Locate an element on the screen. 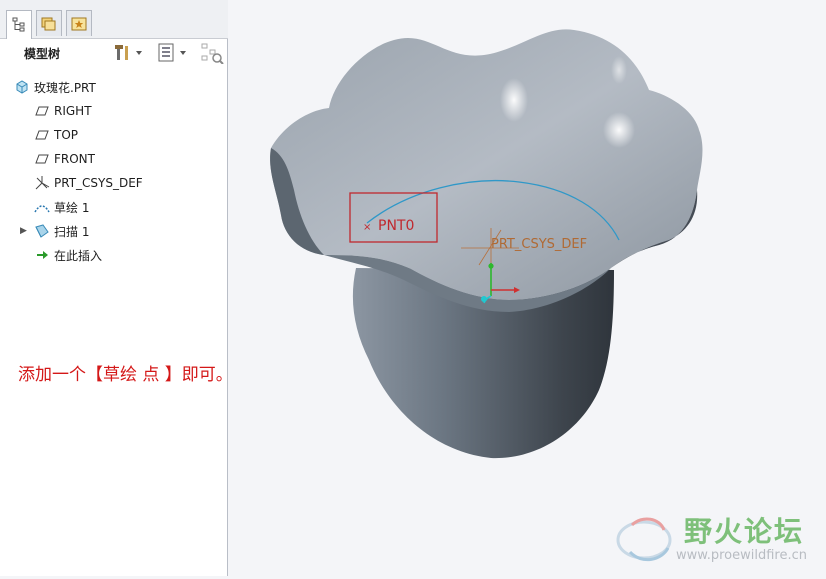  csys-label: PRT_CSYS_DEF is located at coordinates (539, 244).